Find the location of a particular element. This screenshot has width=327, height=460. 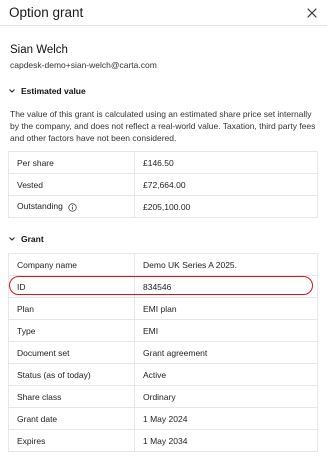

grant-label: Grant is located at coordinates (32, 239).